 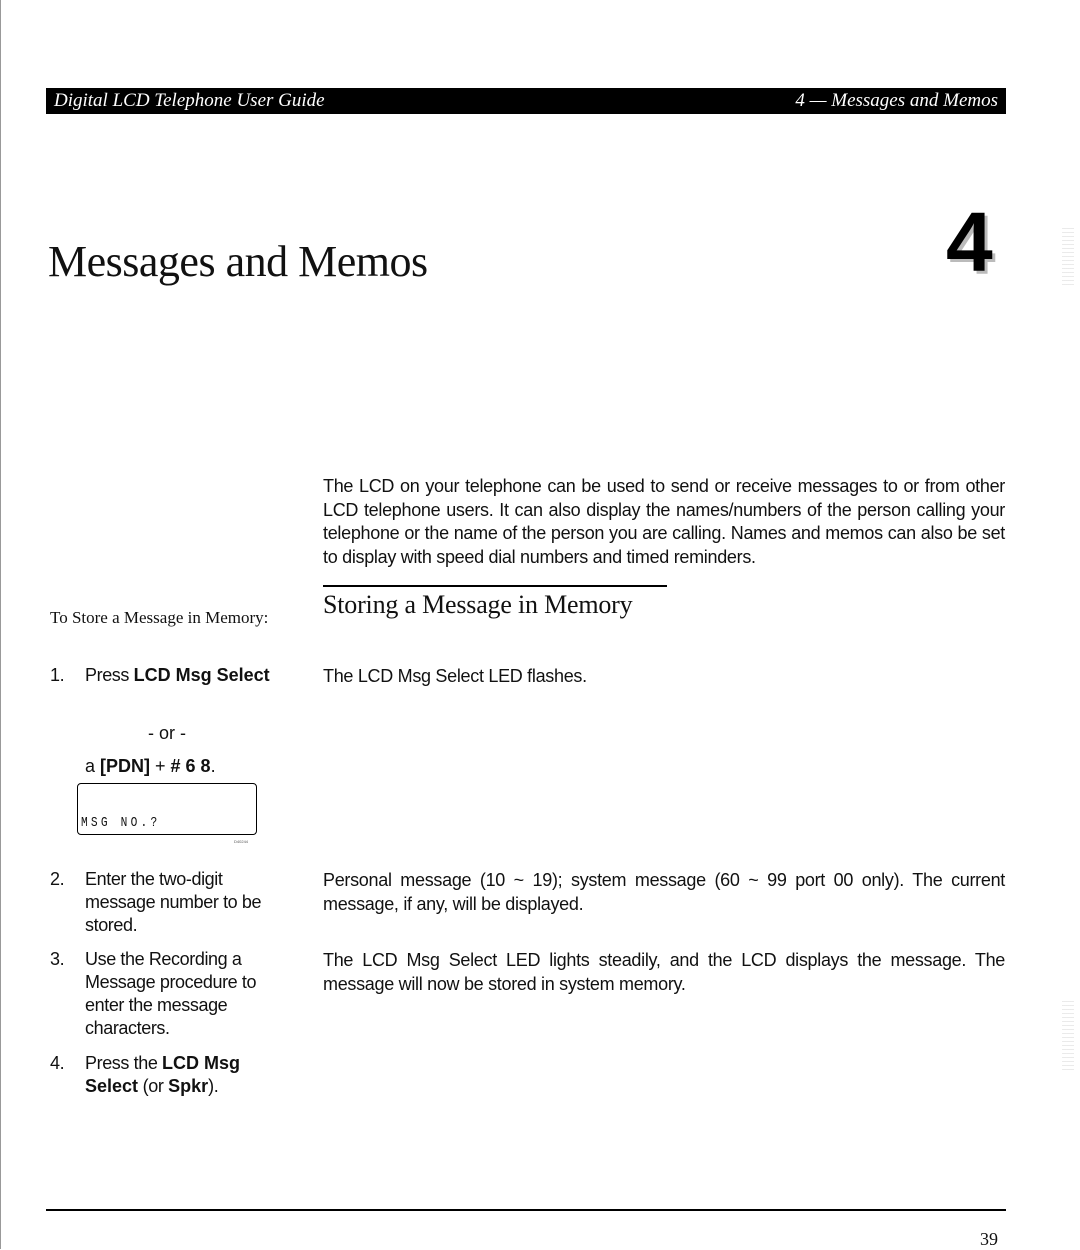 I want to click on header-guide-title: Digital LCD Telephone User Guide, so click(x=189, y=100).